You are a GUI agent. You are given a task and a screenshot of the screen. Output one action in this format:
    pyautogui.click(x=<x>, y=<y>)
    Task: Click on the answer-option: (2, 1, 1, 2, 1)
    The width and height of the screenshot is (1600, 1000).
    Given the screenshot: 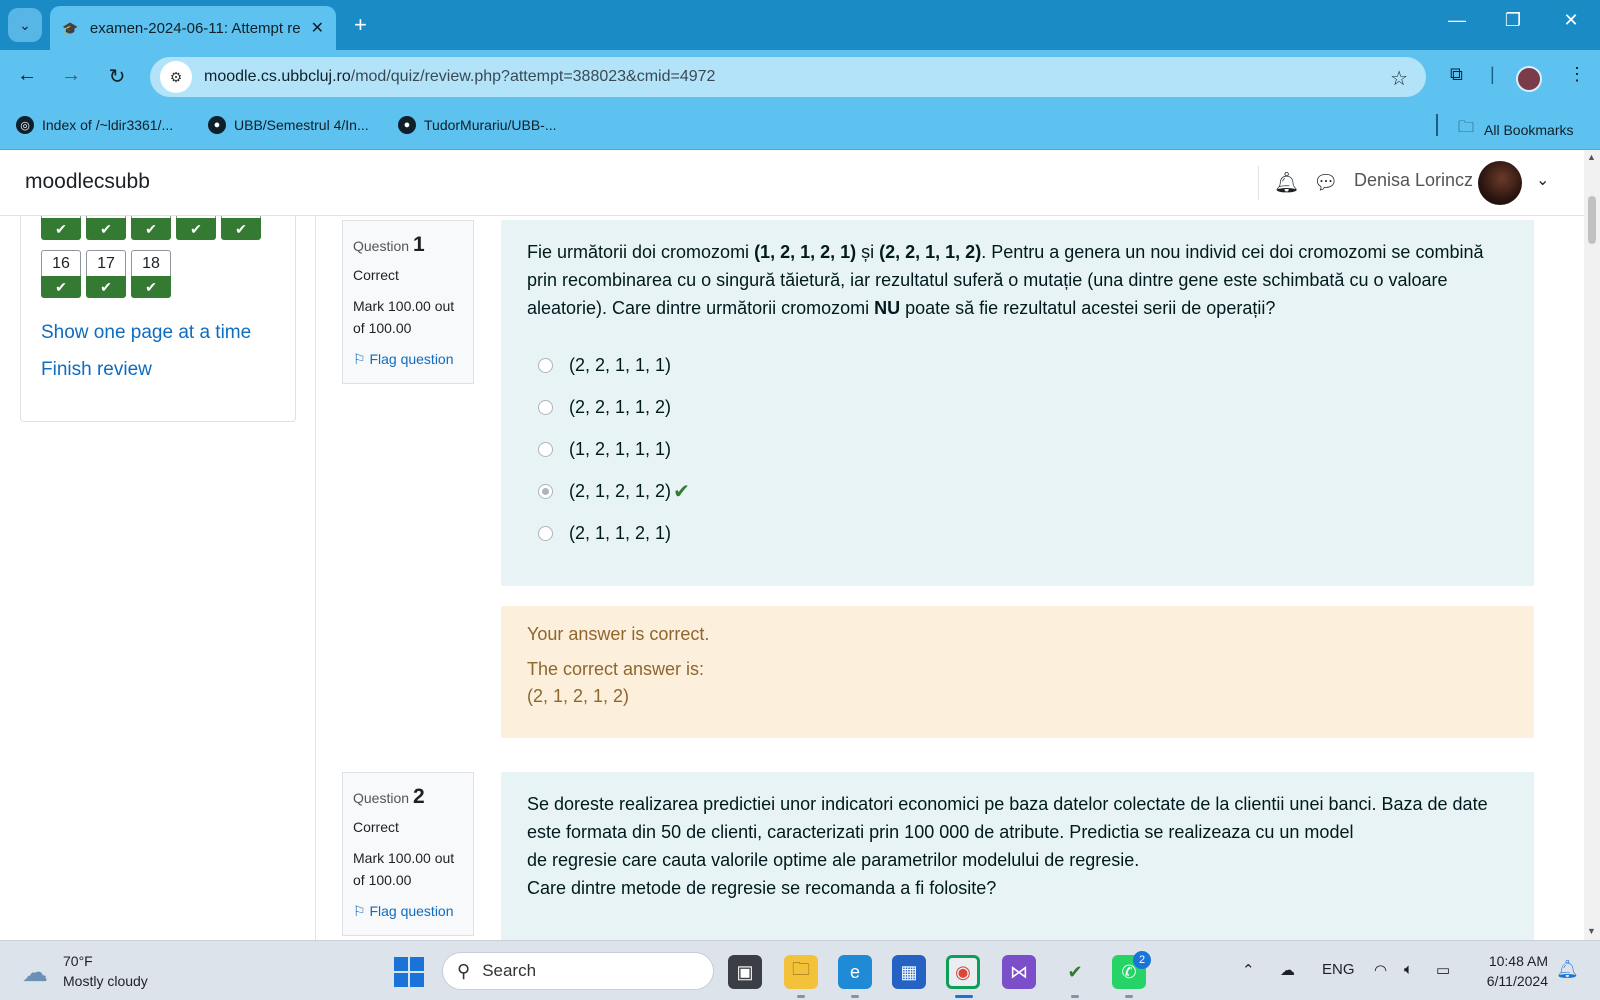 What is the action you would take?
    pyautogui.click(x=1017, y=533)
    